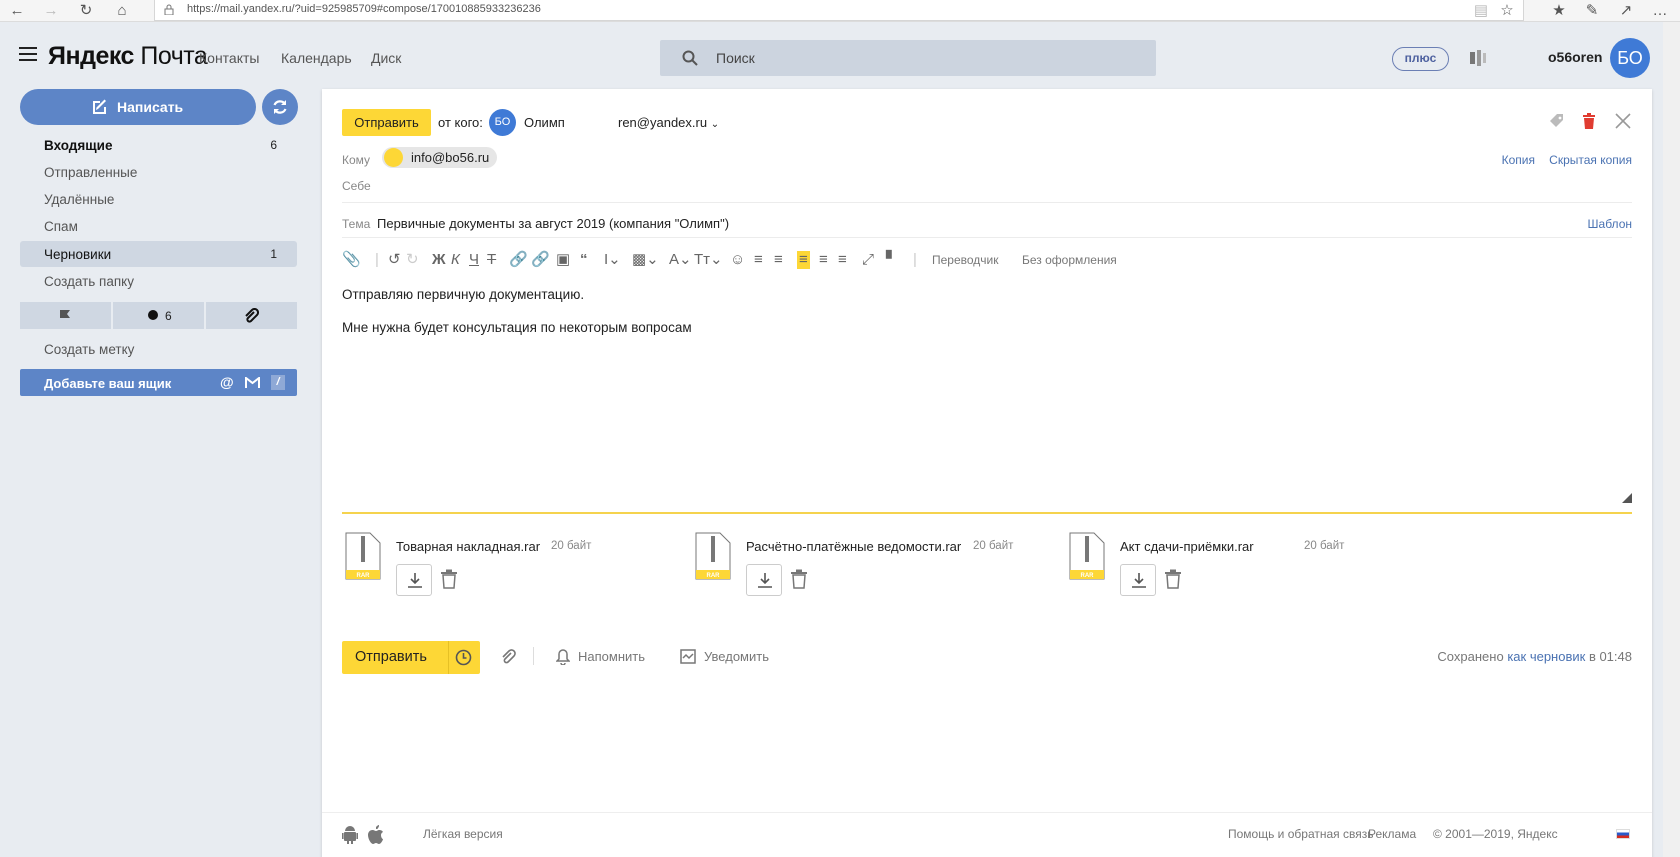 The width and height of the screenshot is (1680, 857). Describe the element at coordinates (1590, 160) in the screenshot. I see `bcc-link: Скрытая копия` at that location.